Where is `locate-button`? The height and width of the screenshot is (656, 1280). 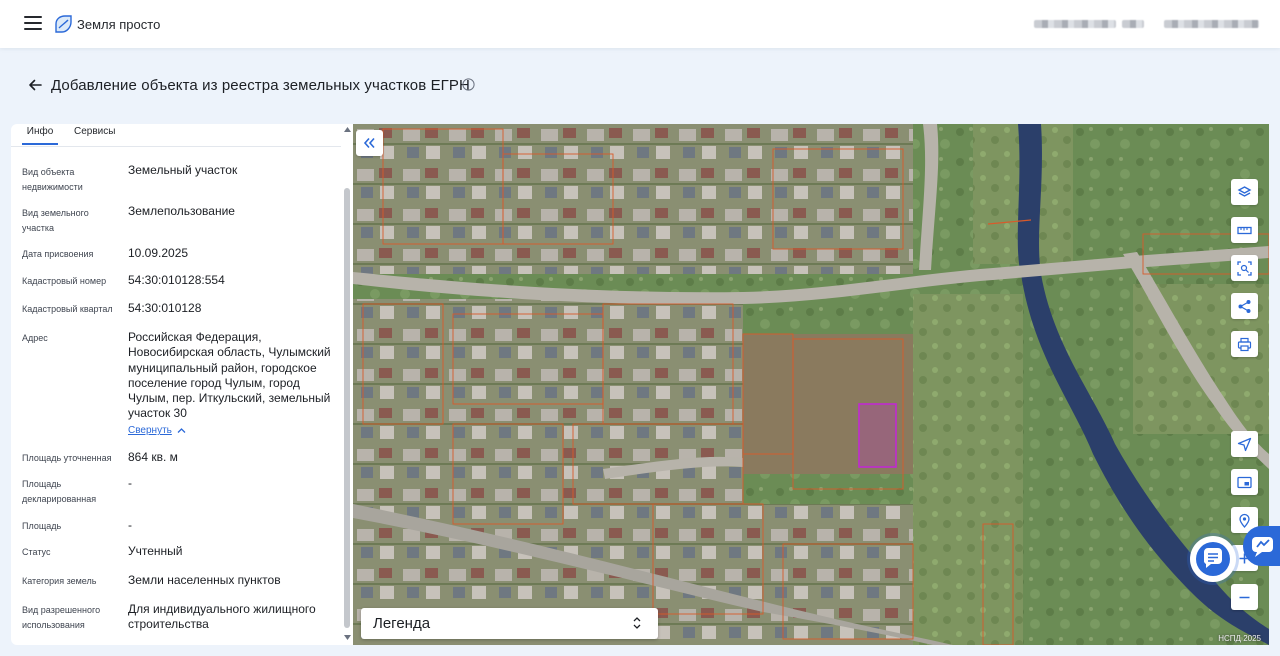
locate-button is located at coordinates (1244, 444).